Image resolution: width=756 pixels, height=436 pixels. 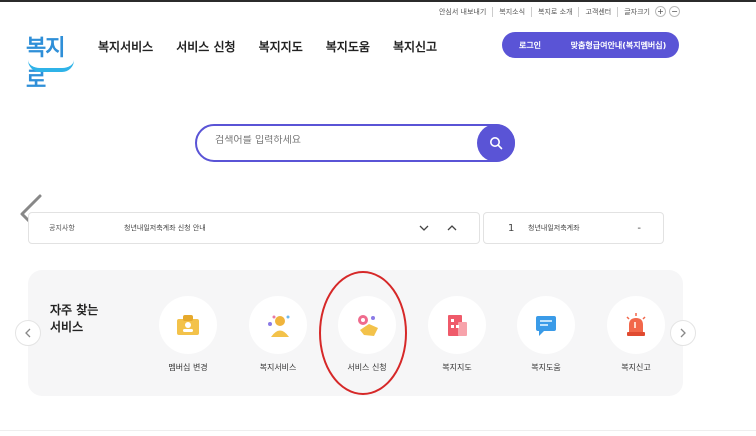 I want to click on keyword-change: -, so click(x=639, y=228).